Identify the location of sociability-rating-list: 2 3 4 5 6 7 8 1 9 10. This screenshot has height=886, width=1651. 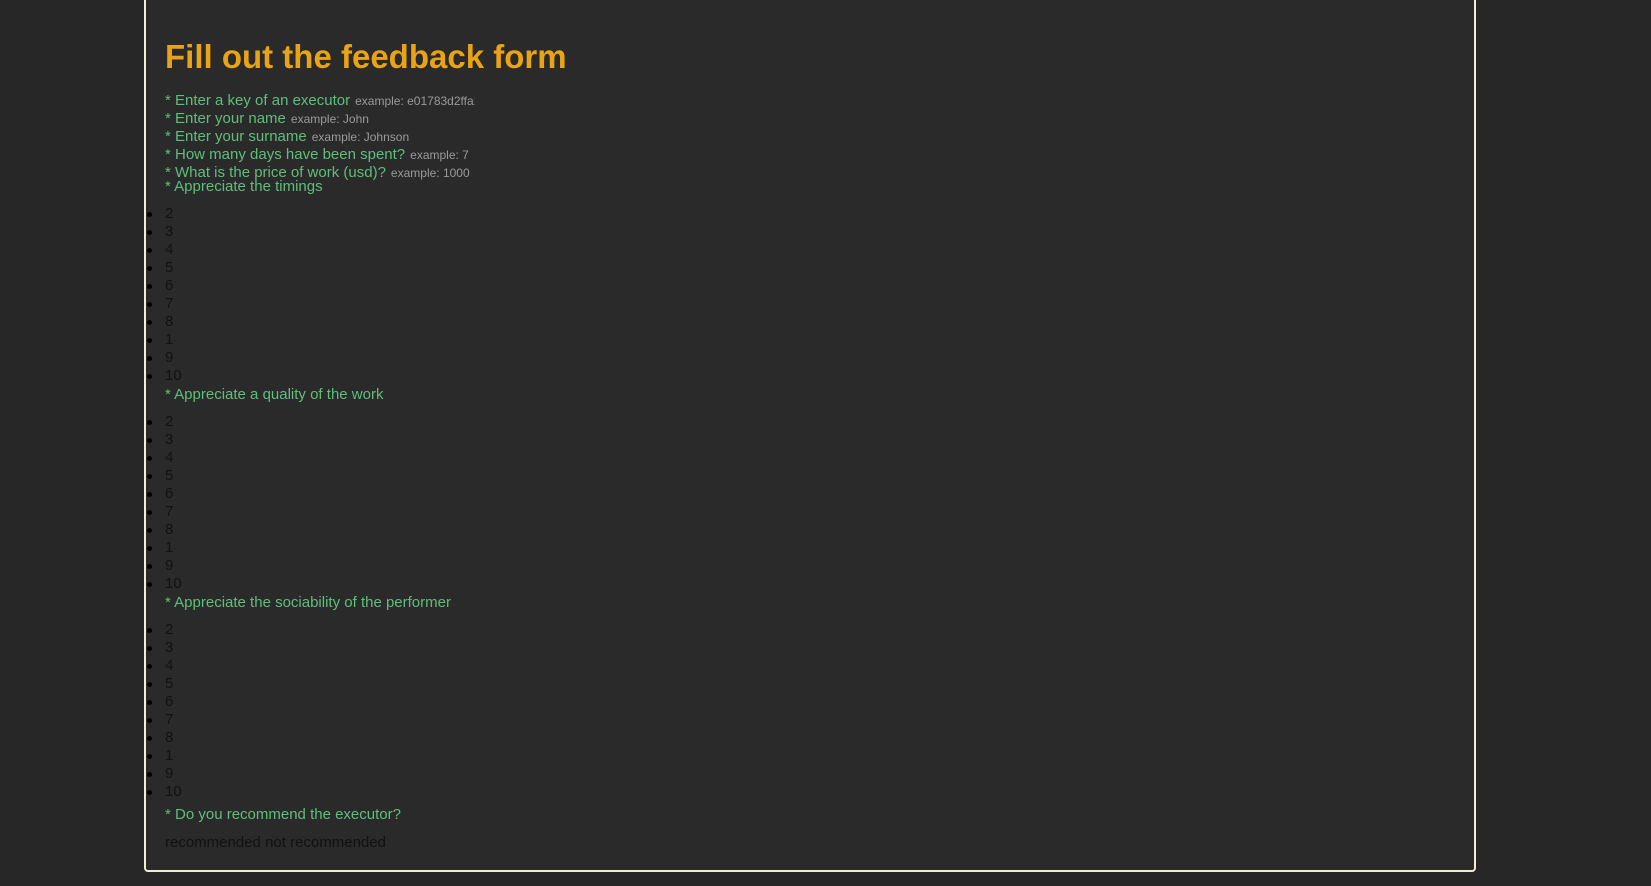
(164, 711).